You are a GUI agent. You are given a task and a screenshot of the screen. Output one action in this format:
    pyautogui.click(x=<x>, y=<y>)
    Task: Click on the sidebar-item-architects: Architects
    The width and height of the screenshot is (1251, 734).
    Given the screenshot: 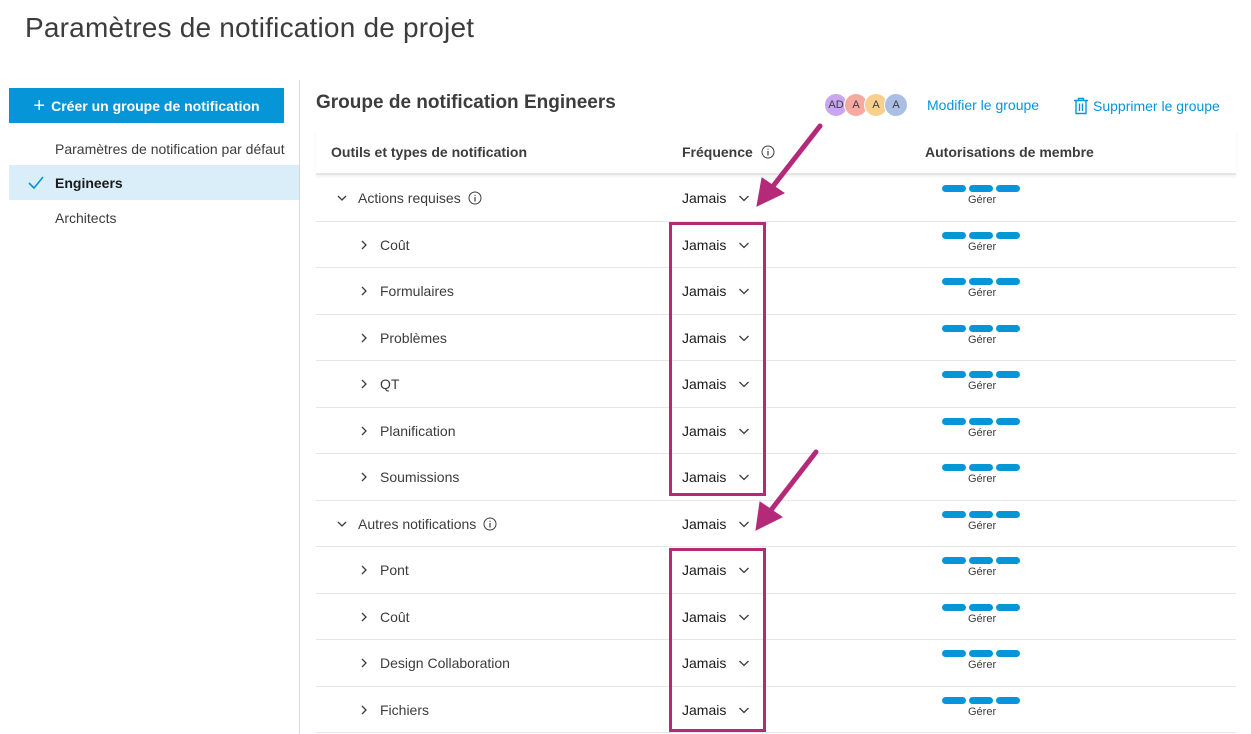 What is the action you would take?
    pyautogui.click(x=154, y=217)
    